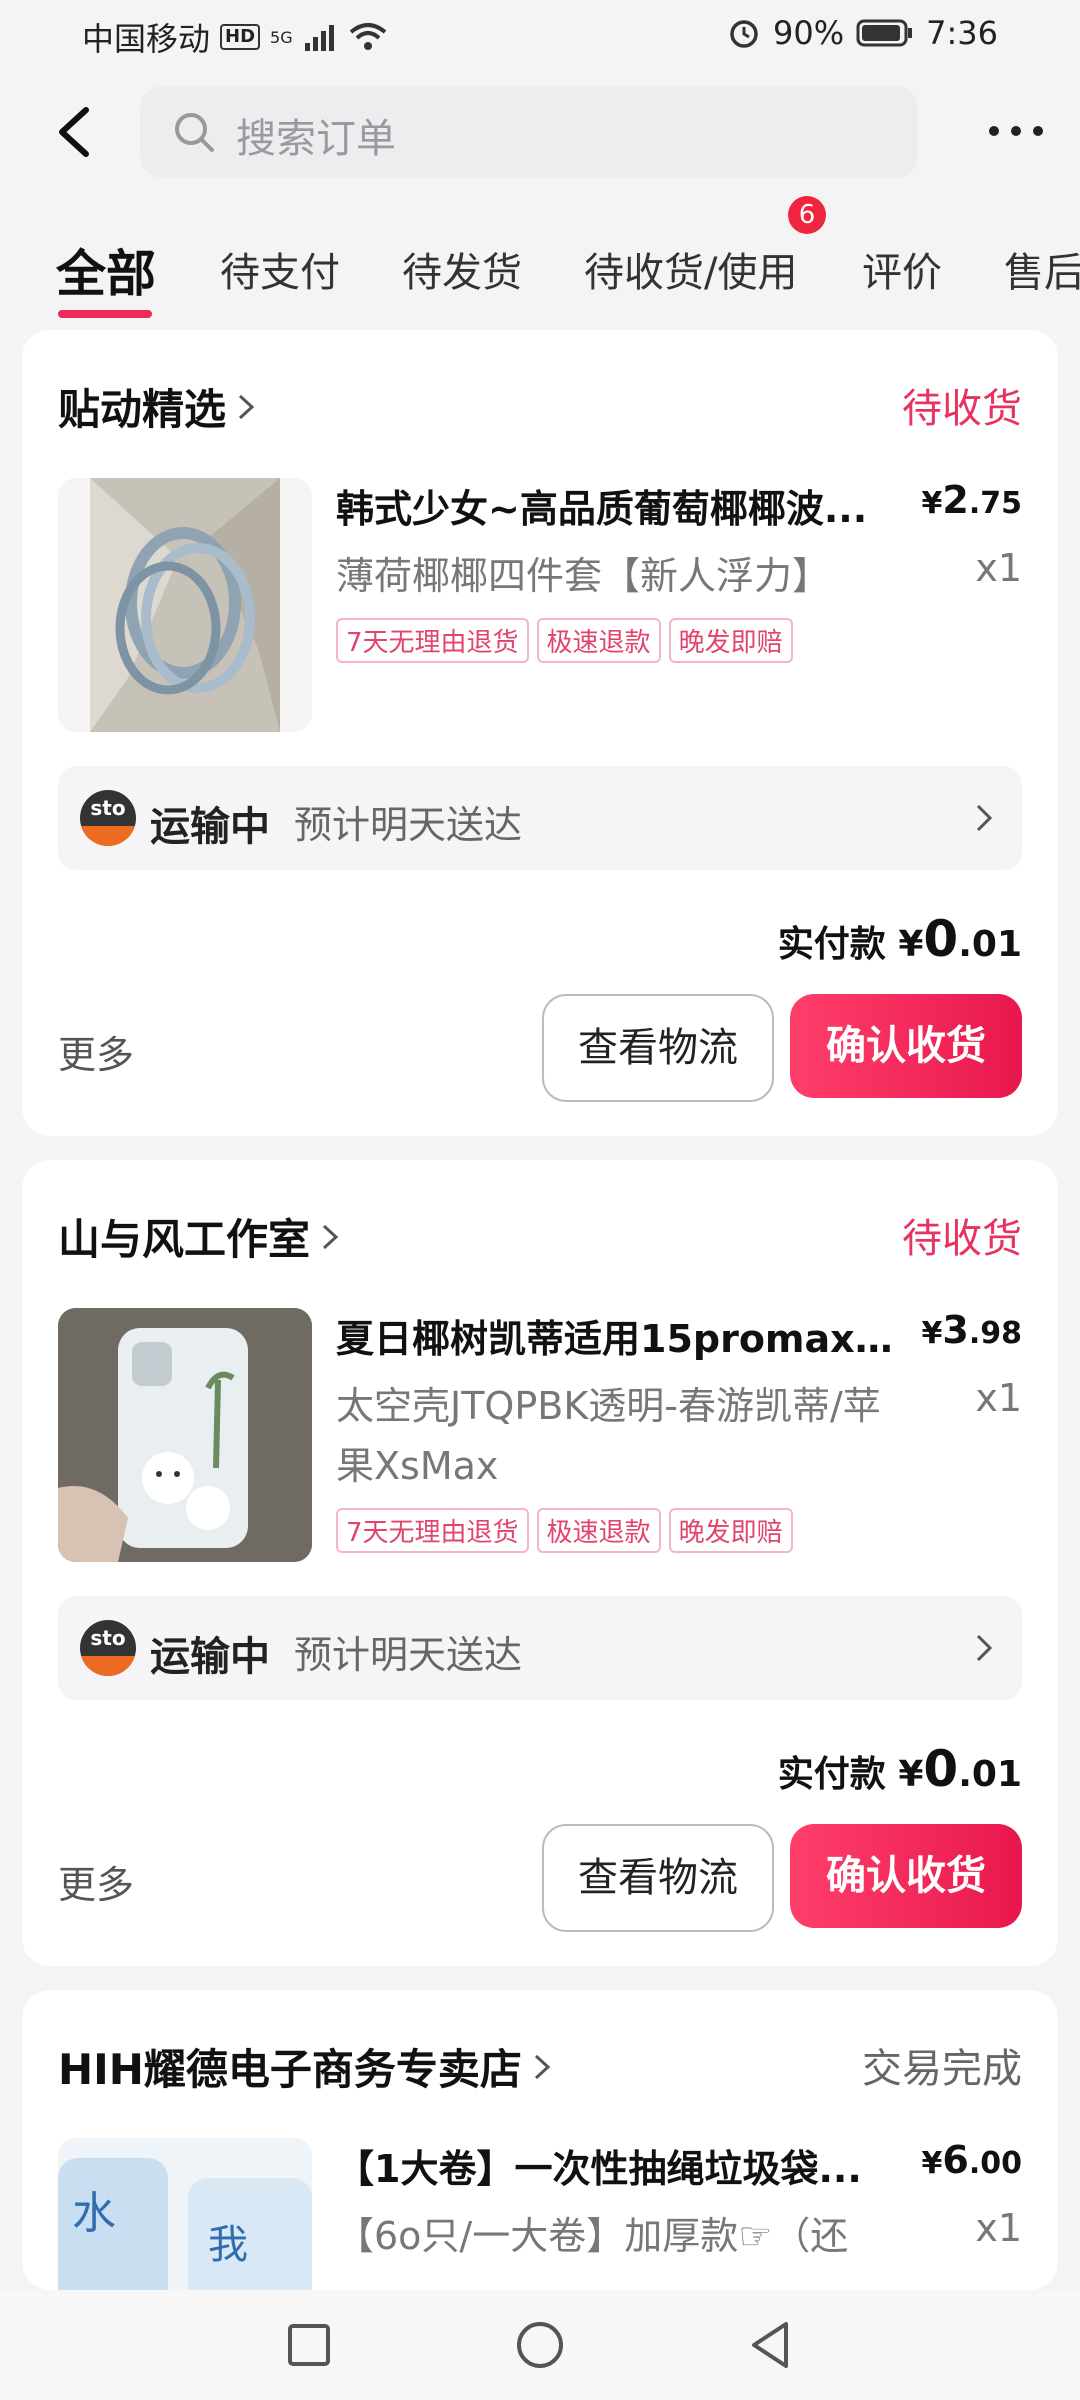 This screenshot has width=1080, height=2400. What do you see at coordinates (106, 270) in the screenshot?
I see `tab-all: 全部` at bounding box center [106, 270].